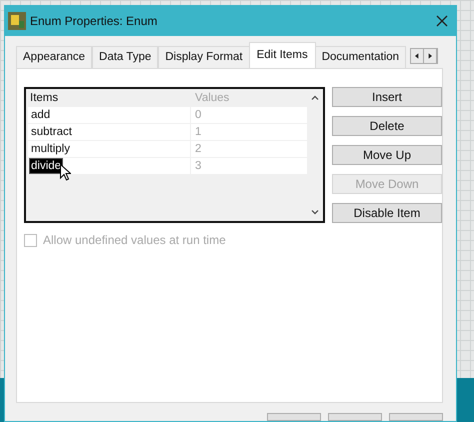 This screenshot has width=474, height=422. Describe the element at coordinates (50, 149) in the screenshot. I see `table-cell: multiply` at that location.